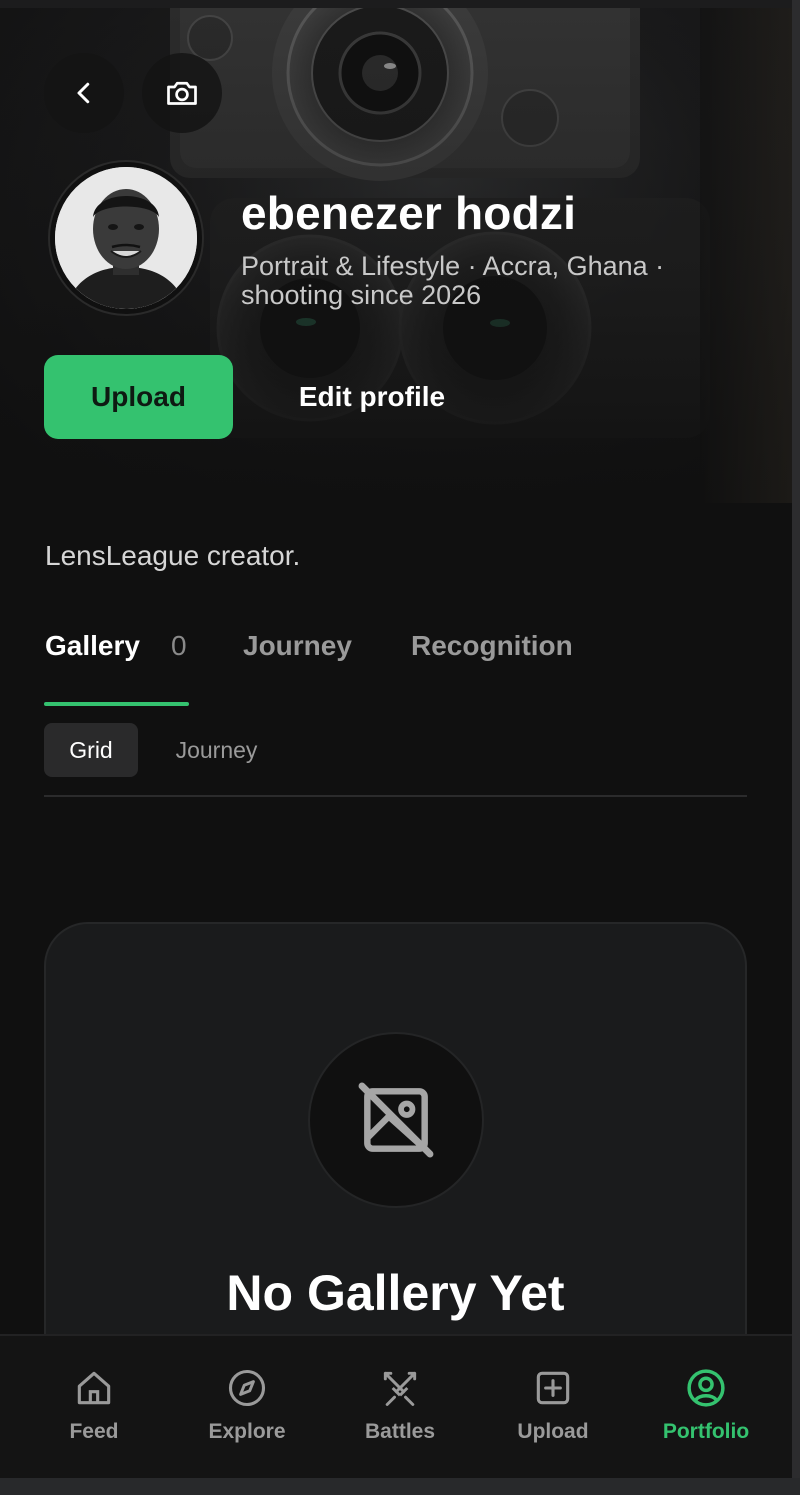  Describe the element at coordinates (492, 646) in the screenshot. I see `tab-recognition: Recognition` at that location.